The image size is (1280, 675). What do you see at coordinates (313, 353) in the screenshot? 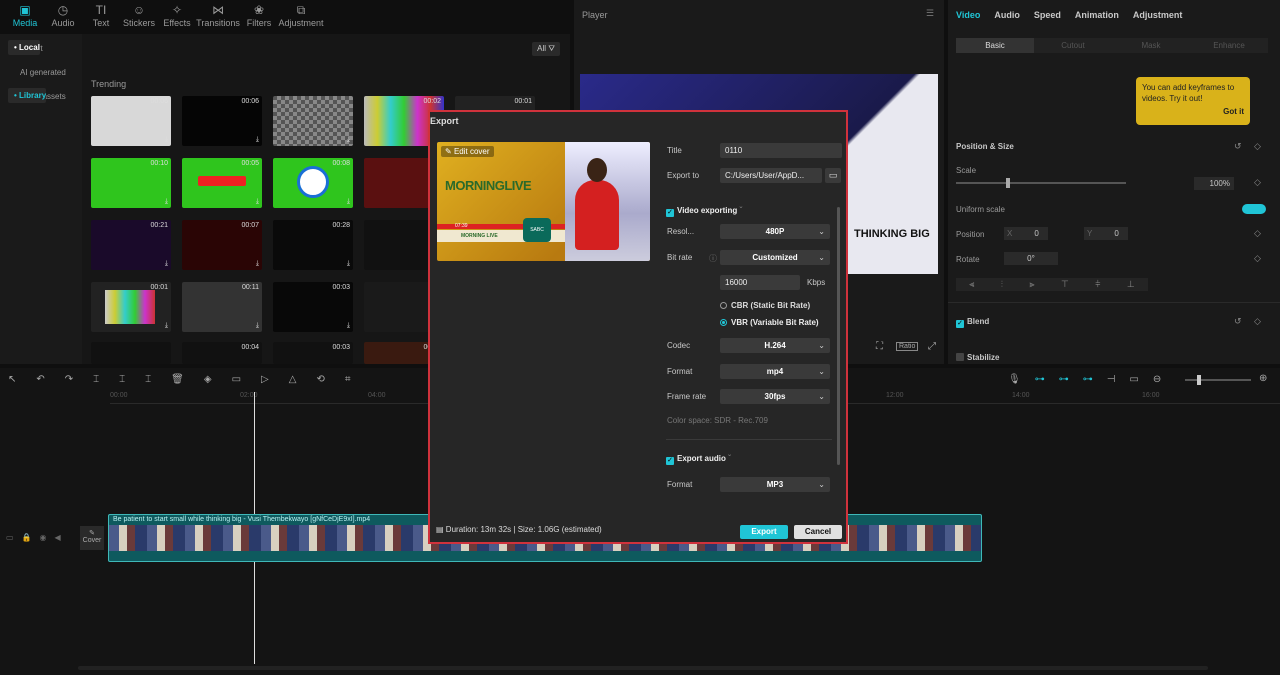
I see `media-thumb: 00:03` at bounding box center [313, 353].